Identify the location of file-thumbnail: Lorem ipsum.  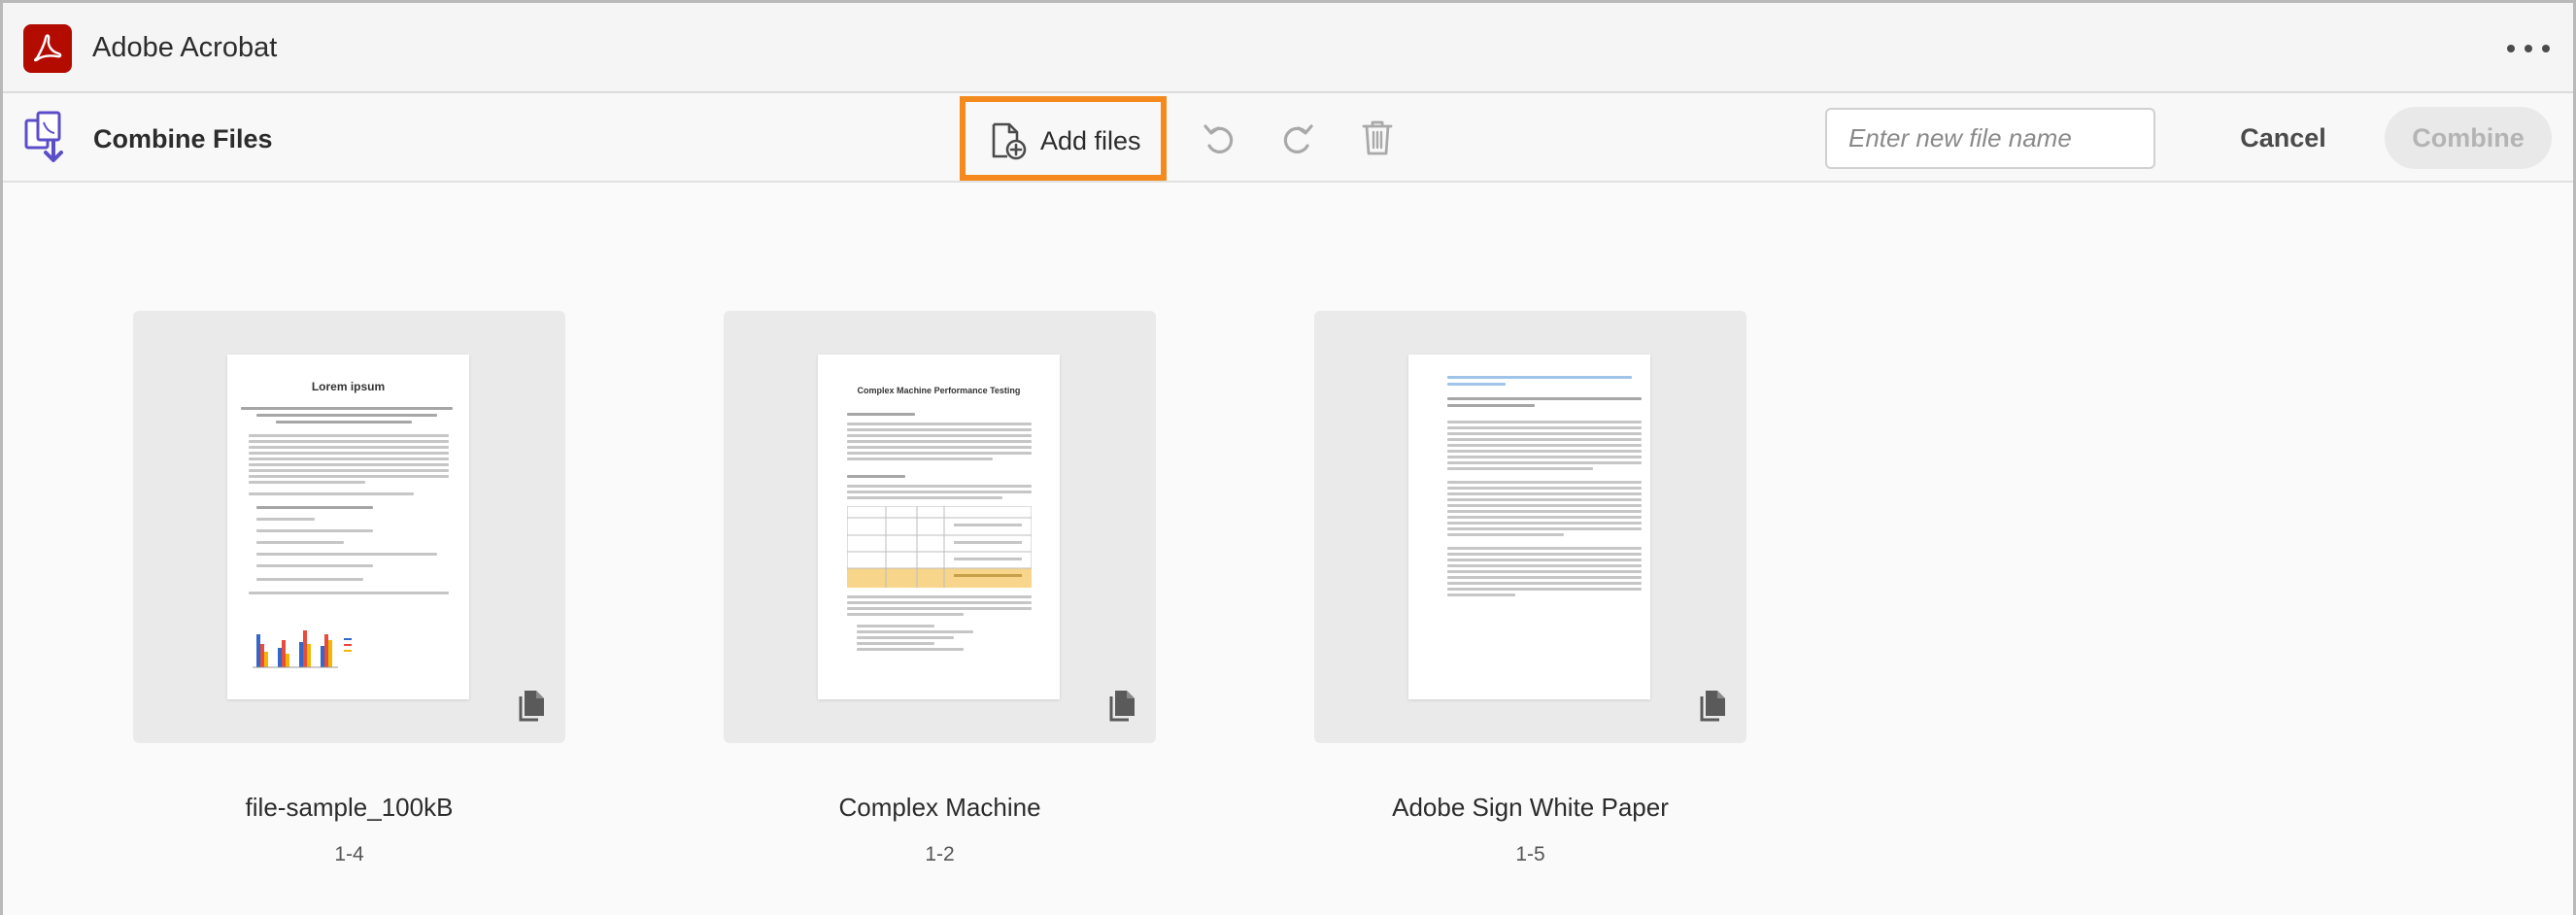
(349, 527).